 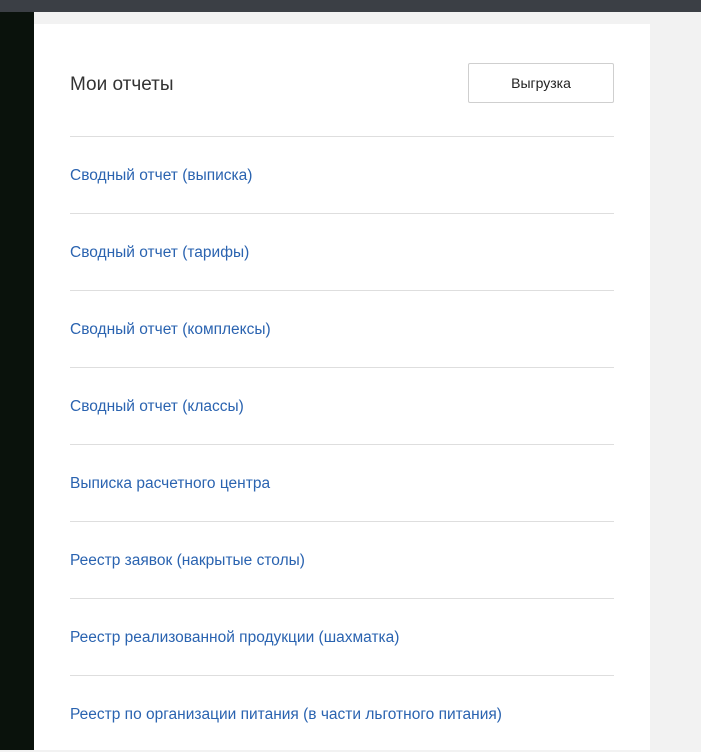 What do you see at coordinates (342, 482) in the screenshot?
I see `list-item: Выписка расчетного центра` at bounding box center [342, 482].